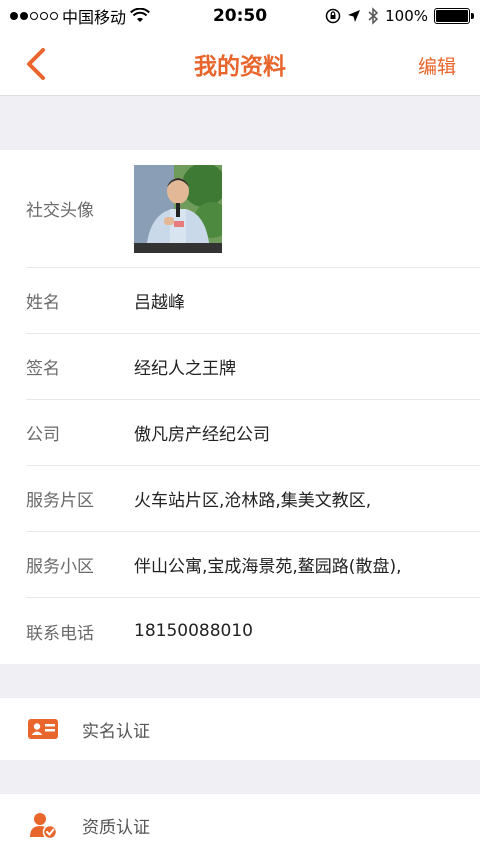  I want to click on field-value: 傲凡房产经纪公司, so click(202, 435).